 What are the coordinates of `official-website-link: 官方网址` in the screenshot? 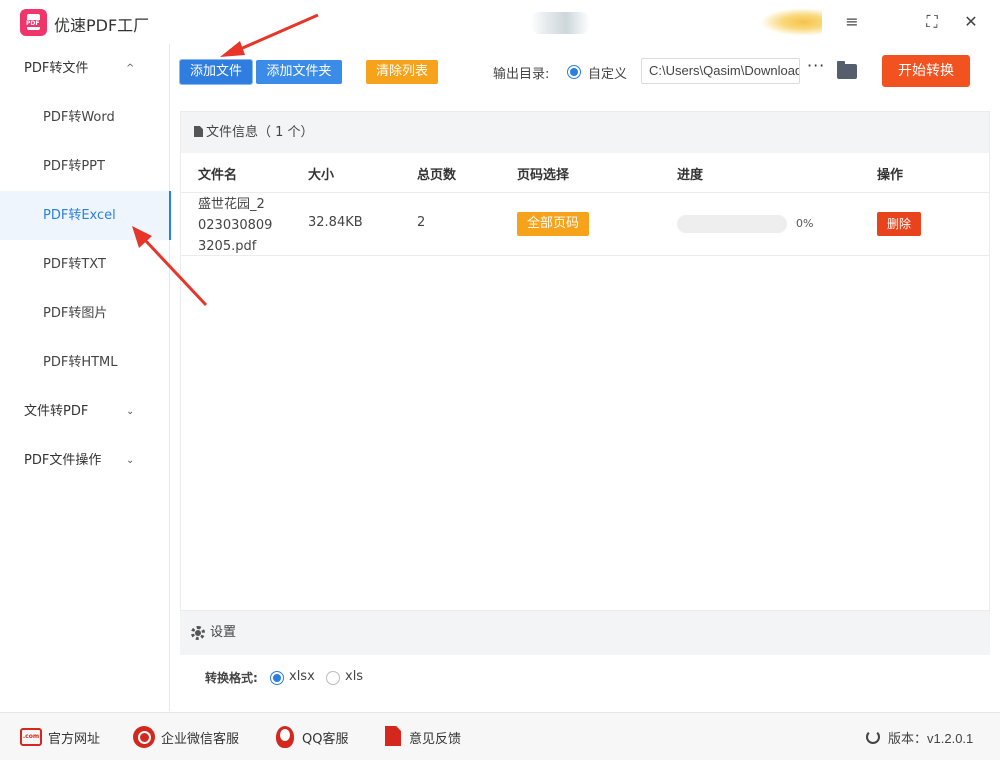 It's located at (74, 737).